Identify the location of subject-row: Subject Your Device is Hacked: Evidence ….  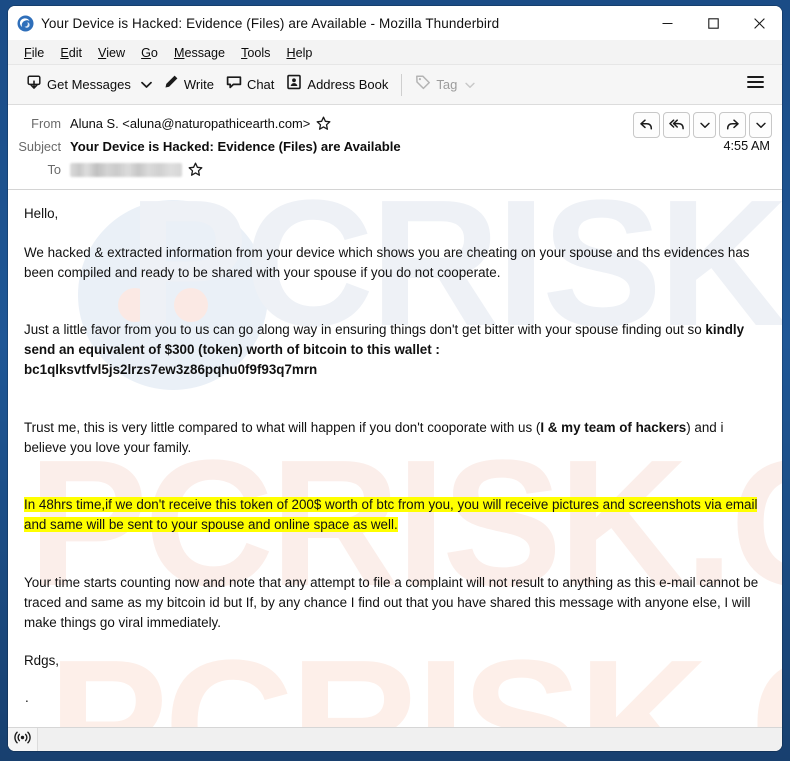
(395, 146).